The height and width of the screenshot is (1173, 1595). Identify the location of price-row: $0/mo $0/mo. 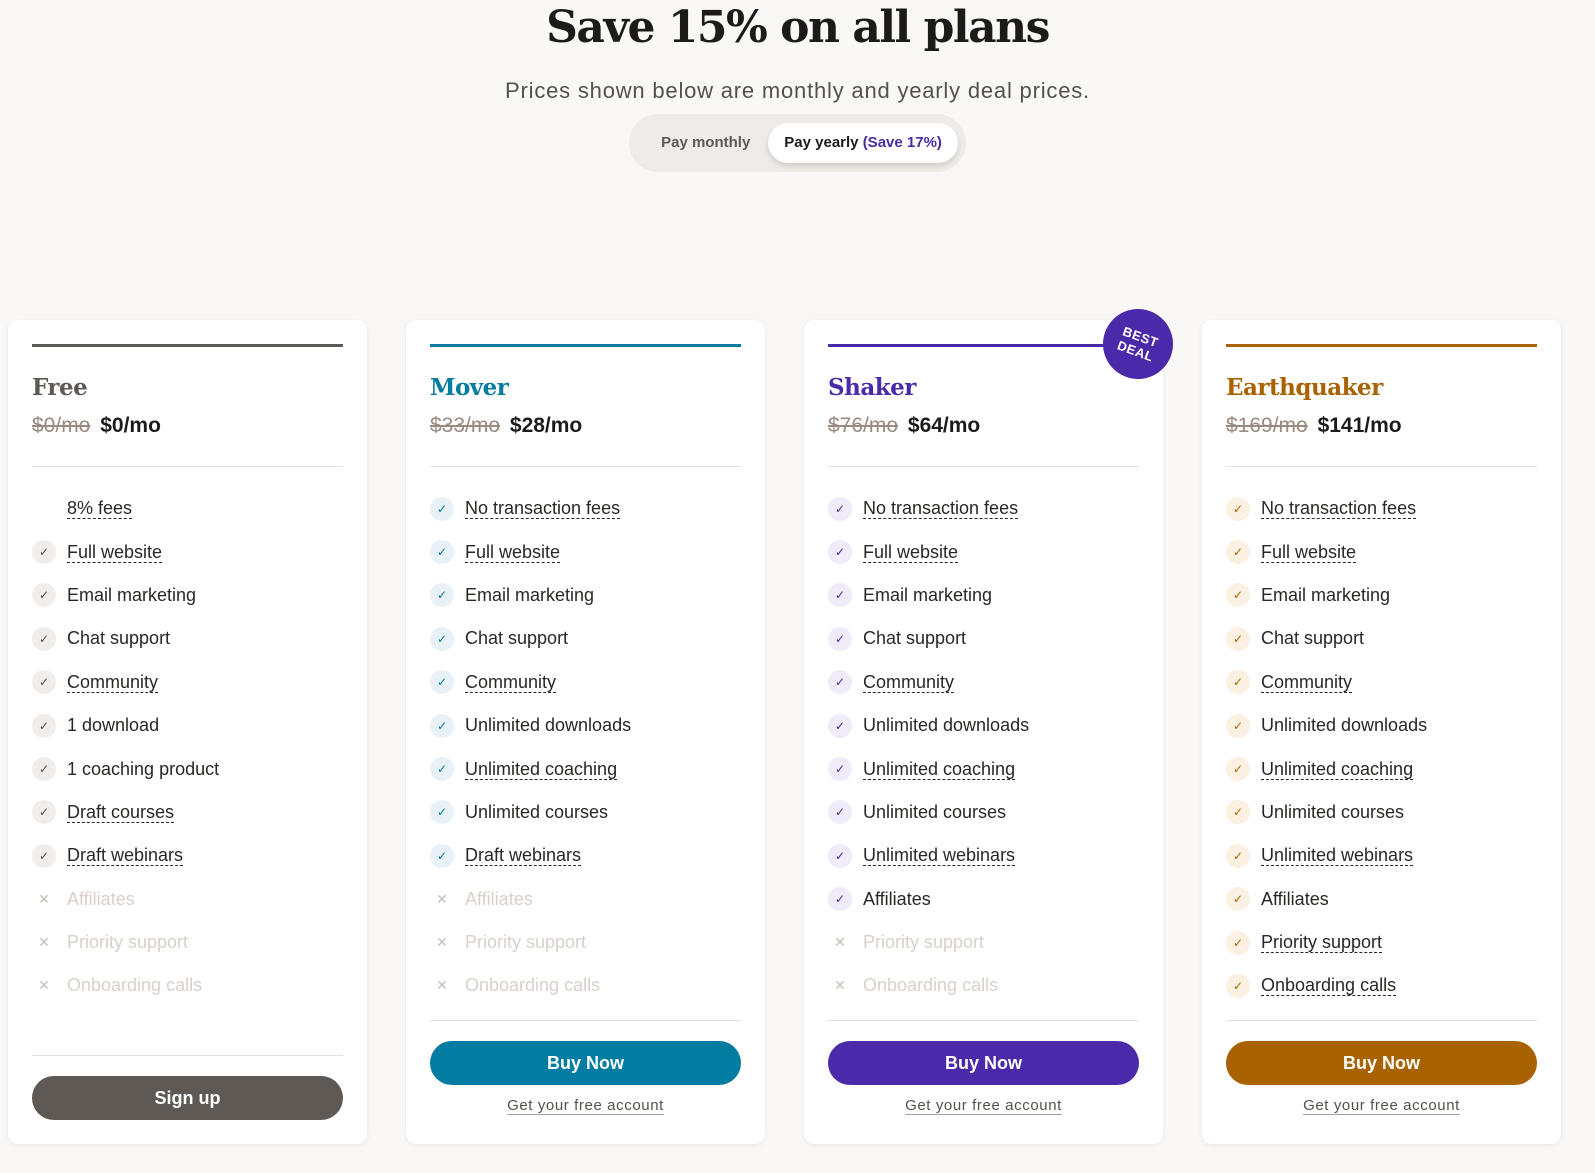
(187, 426).